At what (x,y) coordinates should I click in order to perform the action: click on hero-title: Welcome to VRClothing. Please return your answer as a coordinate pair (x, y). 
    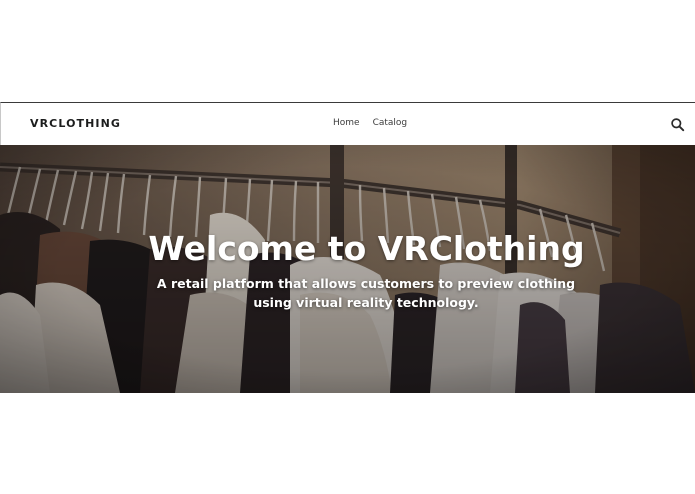
    Looking at the image, I should click on (366, 248).